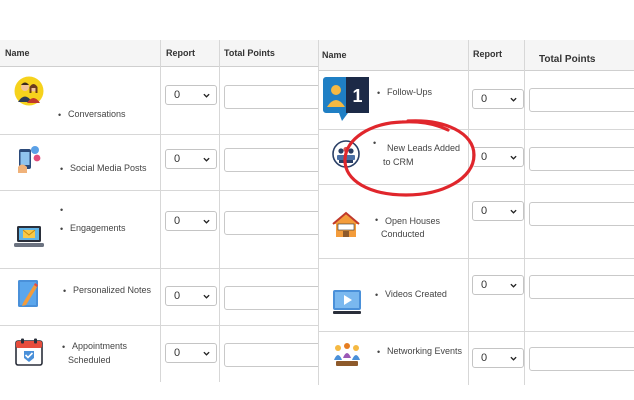  What do you see at coordinates (425, 351) in the screenshot?
I see `row-label: Networking Events` at bounding box center [425, 351].